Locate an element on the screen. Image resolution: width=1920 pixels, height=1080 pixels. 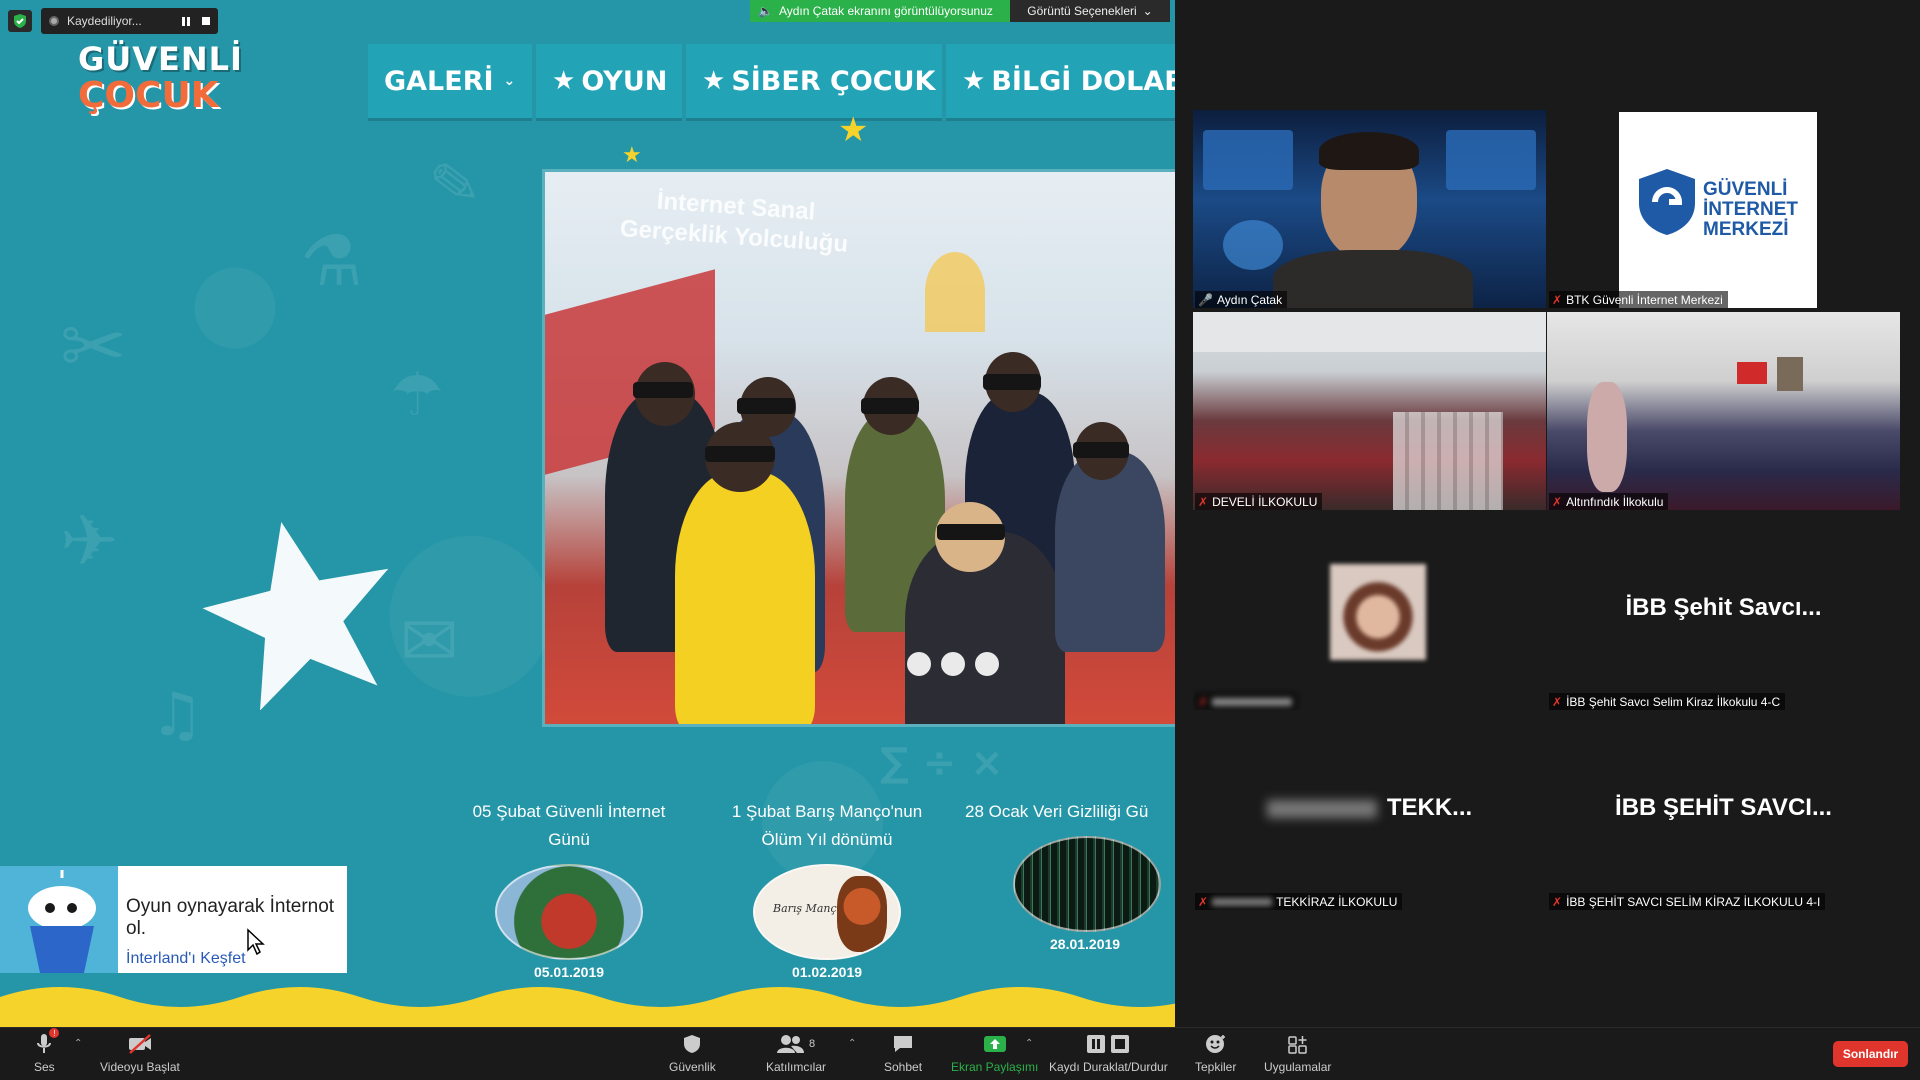
participant-name-label: ✗ Altınfındık İlkokulu is located at coordinates (1609, 501).